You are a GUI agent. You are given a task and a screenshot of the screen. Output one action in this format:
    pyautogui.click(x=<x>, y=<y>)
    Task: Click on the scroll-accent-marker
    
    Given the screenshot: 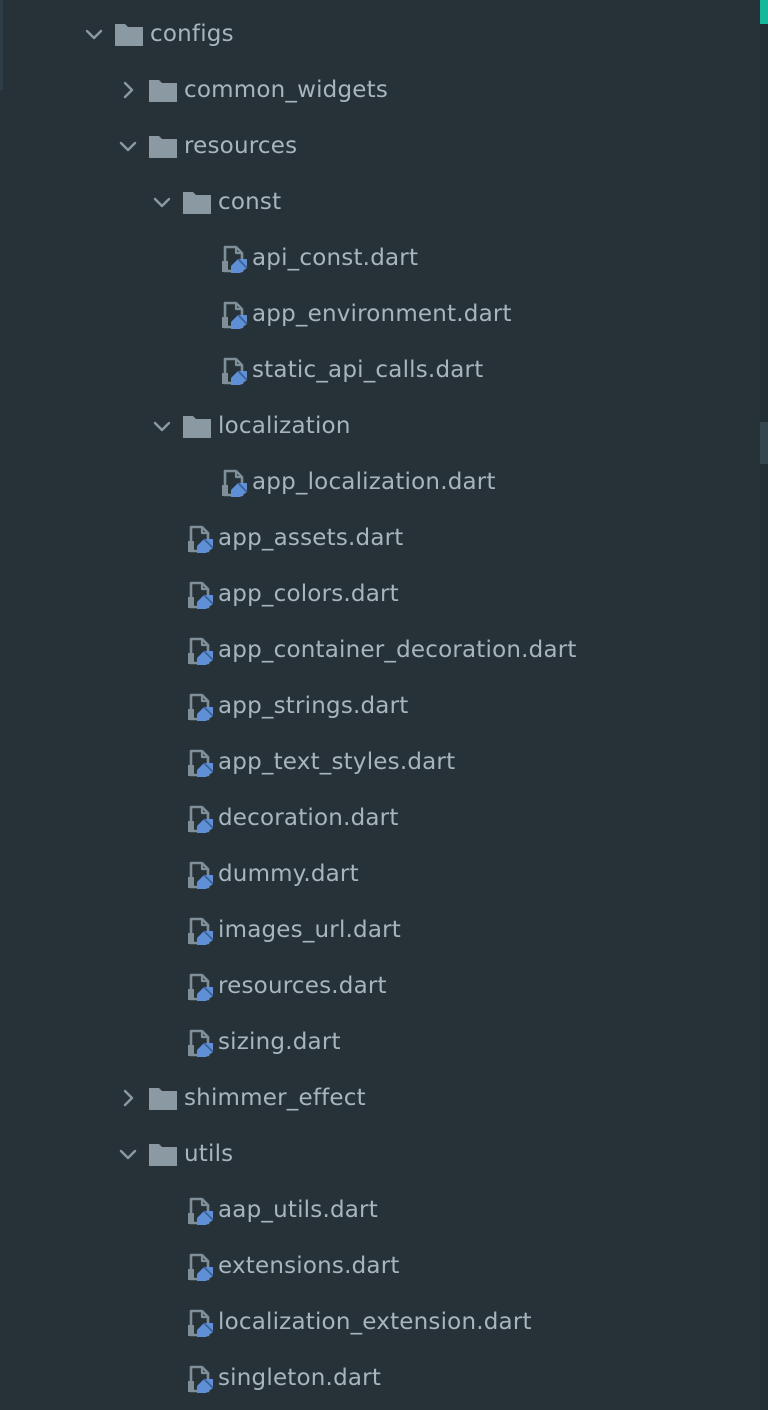 What is the action you would take?
    pyautogui.click(x=764, y=12)
    